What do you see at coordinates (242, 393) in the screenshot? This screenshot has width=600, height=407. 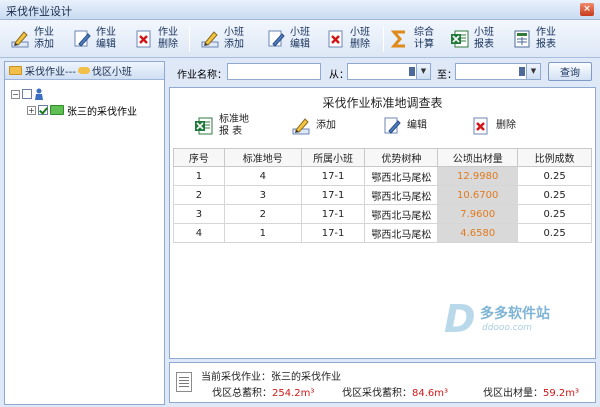 I see `total-stock-label: 伐区总蓄积：` at bounding box center [242, 393].